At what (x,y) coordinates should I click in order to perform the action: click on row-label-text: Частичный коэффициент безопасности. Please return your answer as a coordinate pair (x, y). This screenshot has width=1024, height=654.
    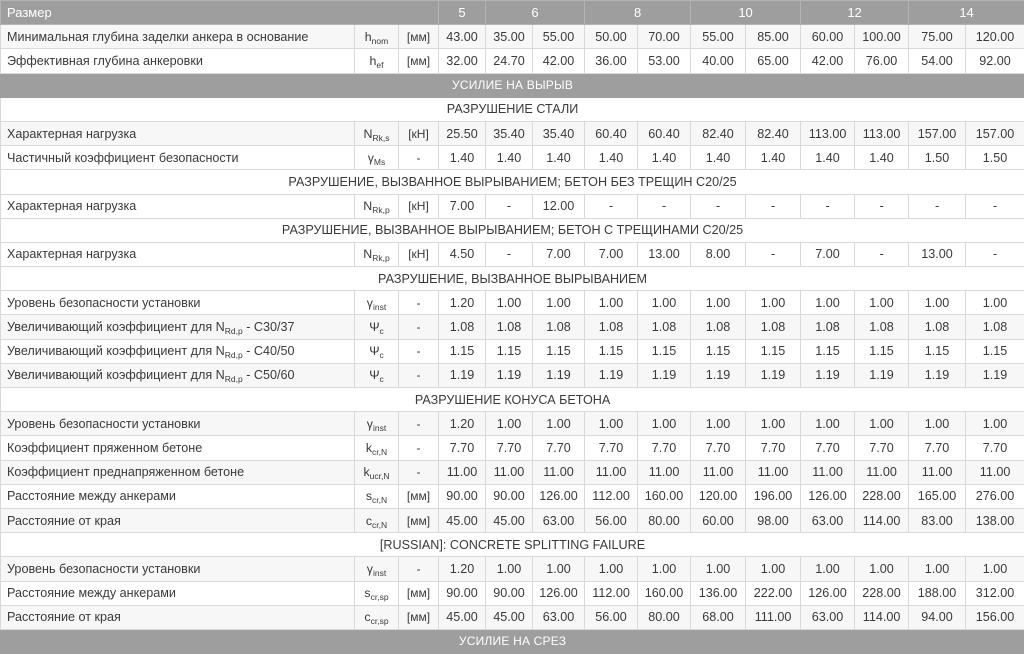
    Looking at the image, I should click on (123, 157).